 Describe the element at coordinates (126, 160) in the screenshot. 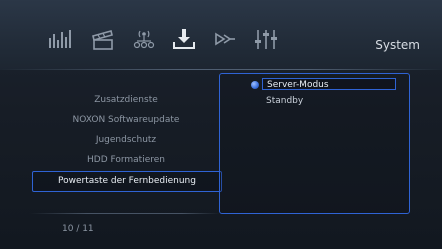

I see `menu-item-hdd-formatieren: HDD Formatieren` at that location.